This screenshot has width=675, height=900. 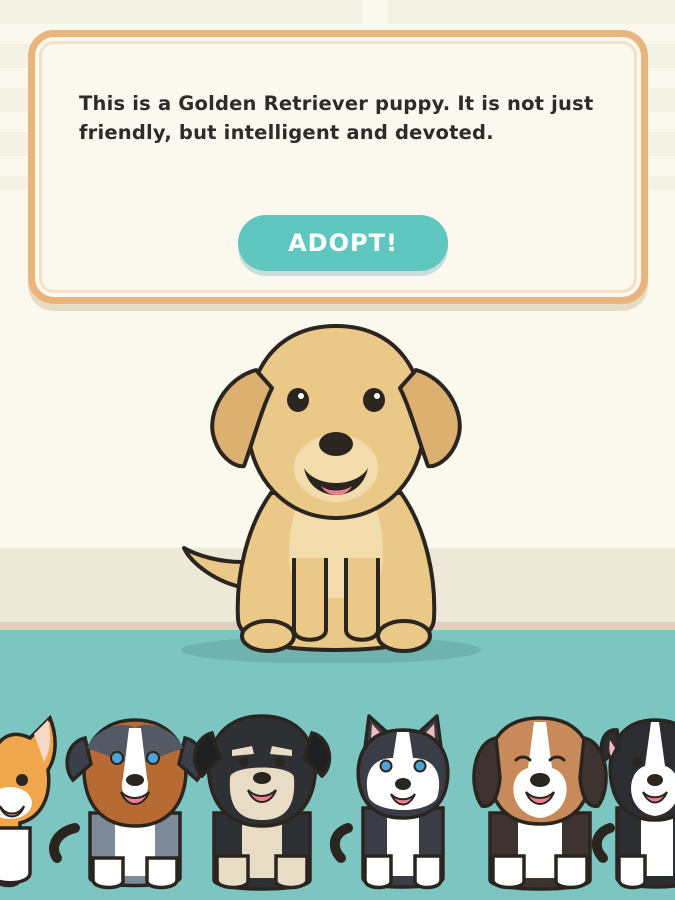 I want to click on beagle-puppy-icon, so click(x=540, y=803).